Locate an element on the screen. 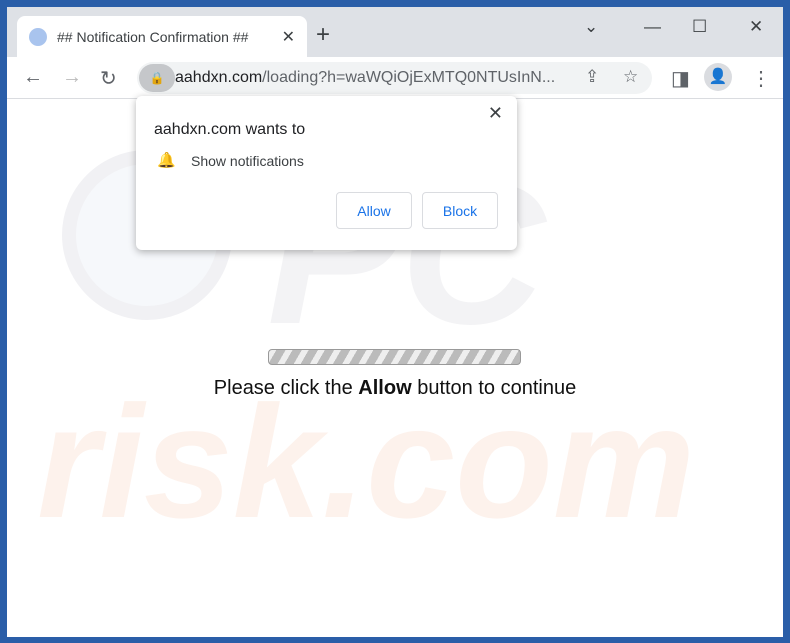  tab-search-icon: ⌄ is located at coordinates (591, 27).